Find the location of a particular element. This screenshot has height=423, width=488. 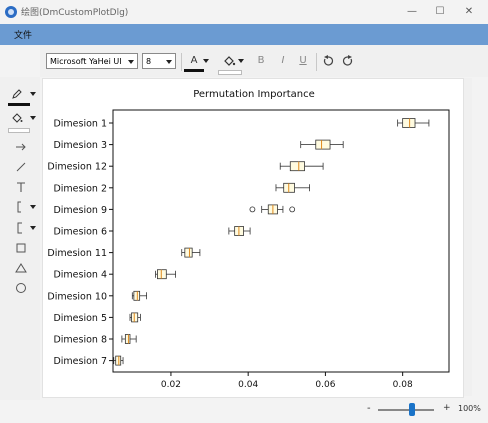

italic-button: I is located at coordinates (283, 61).